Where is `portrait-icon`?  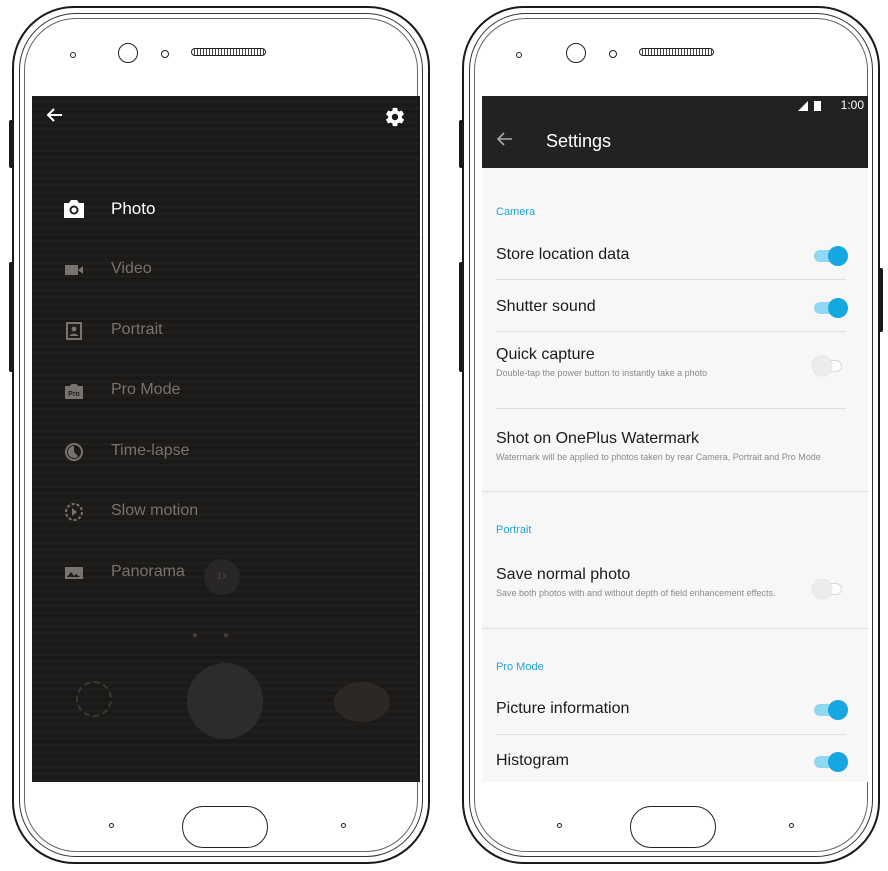 portrait-icon is located at coordinates (74, 331).